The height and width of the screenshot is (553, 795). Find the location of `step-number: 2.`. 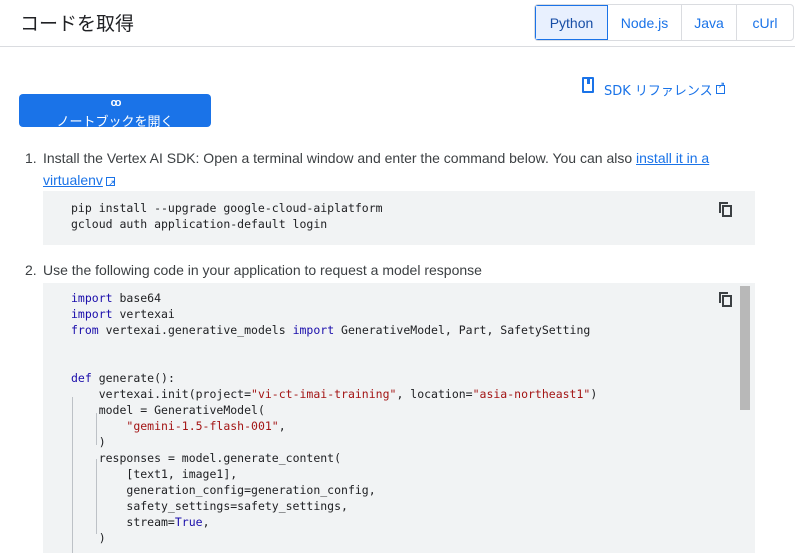

step-number: 2. is located at coordinates (31, 270).